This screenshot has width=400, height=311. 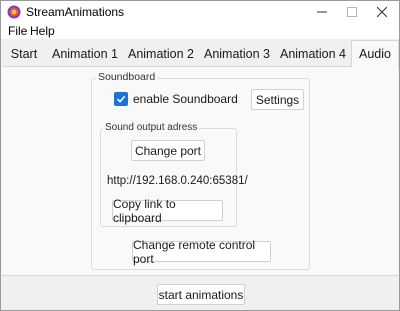 I want to click on maximize-button, so click(x=352, y=12).